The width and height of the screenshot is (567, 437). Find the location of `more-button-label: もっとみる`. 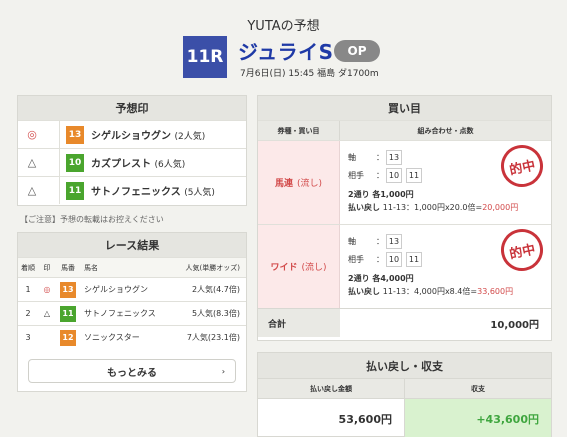

more-button-label: もっとみる is located at coordinates (132, 373).